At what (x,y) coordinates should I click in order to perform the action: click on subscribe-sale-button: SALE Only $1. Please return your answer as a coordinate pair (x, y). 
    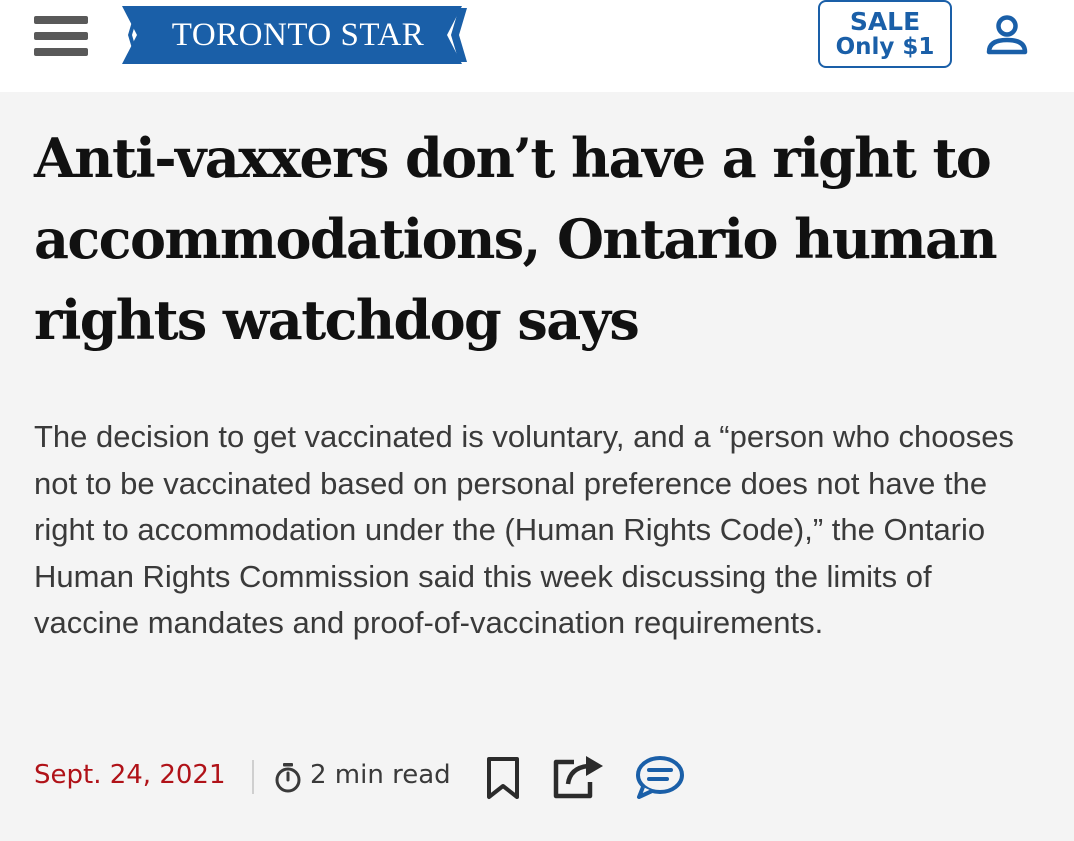
    Looking at the image, I should click on (885, 34).